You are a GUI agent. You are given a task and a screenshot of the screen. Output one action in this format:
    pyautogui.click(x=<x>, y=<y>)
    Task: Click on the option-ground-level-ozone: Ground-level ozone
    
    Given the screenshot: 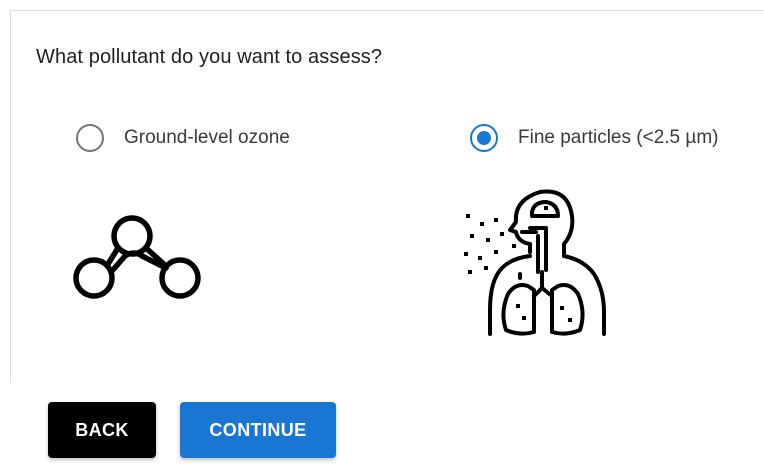 What is the action you would take?
    pyautogui.click(x=183, y=138)
    